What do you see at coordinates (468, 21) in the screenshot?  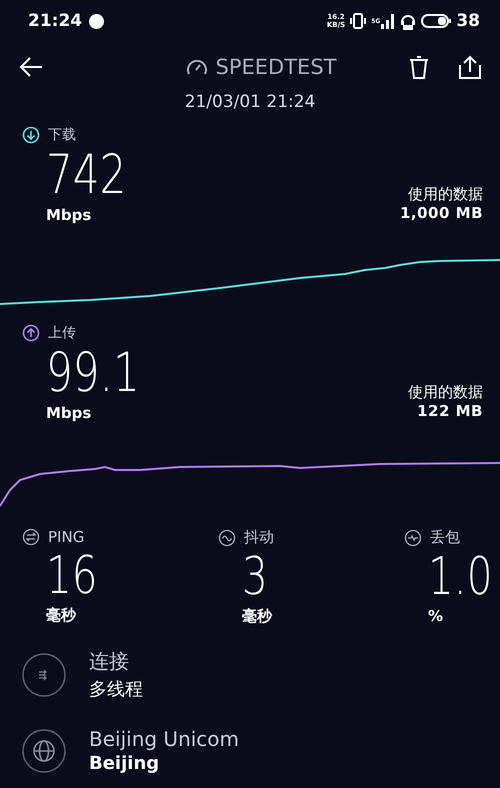 I see `battery-percent: 38` at bounding box center [468, 21].